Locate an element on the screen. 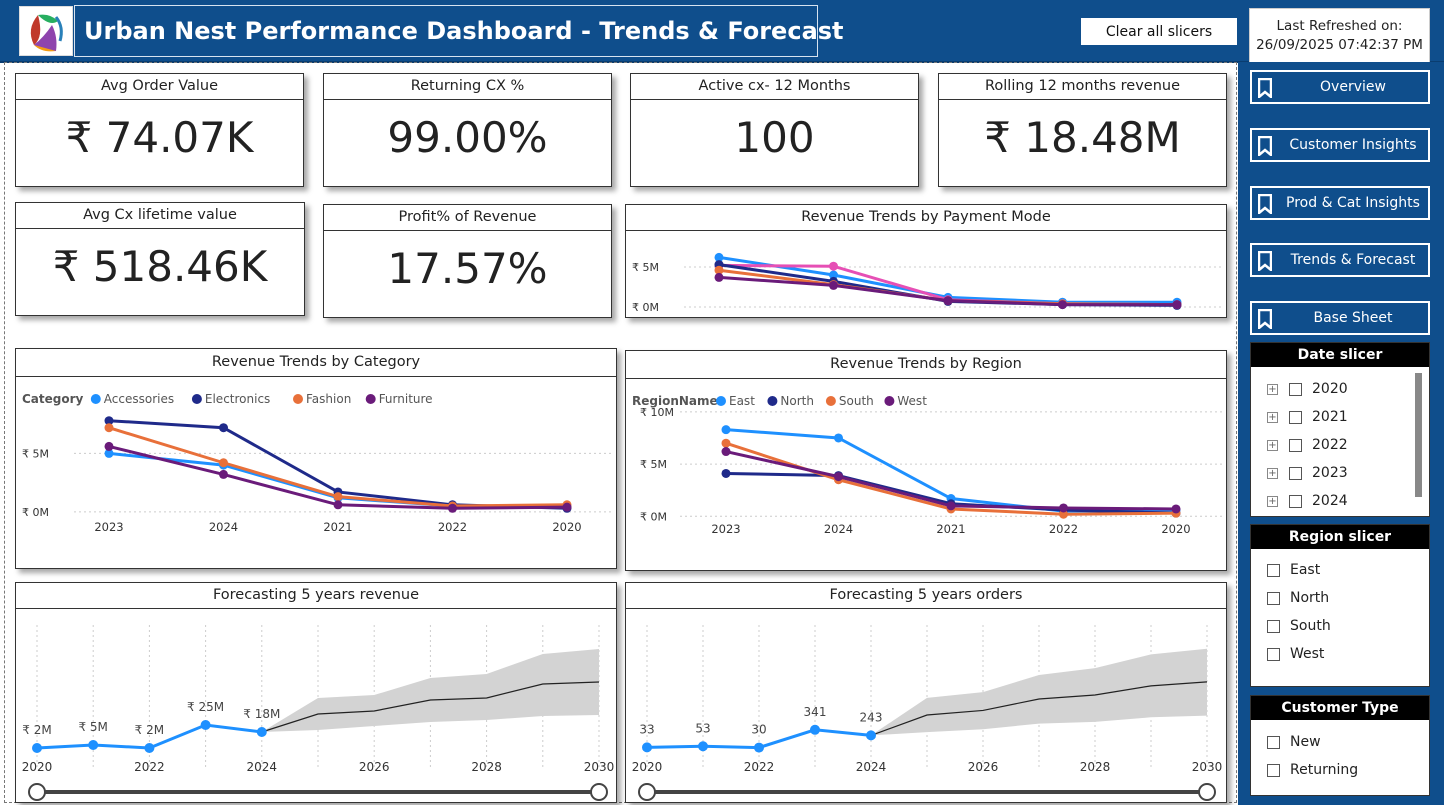  x-tick-label: 2026 is located at coordinates (983, 767).